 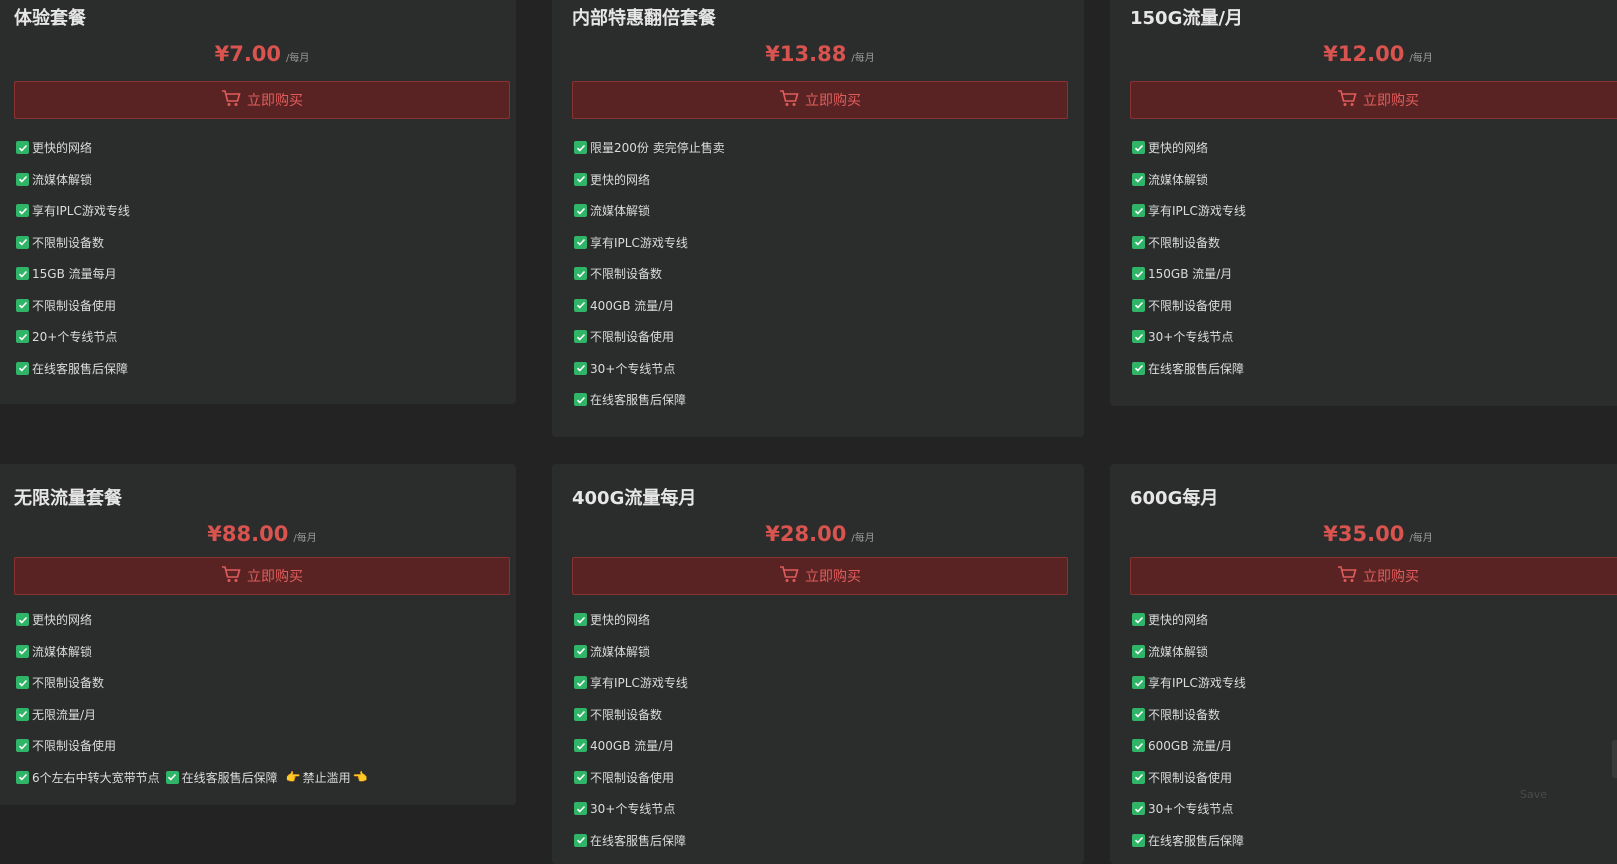 What do you see at coordinates (1614, 759) in the screenshot?
I see `side-scroll-handle` at bounding box center [1614, 759].